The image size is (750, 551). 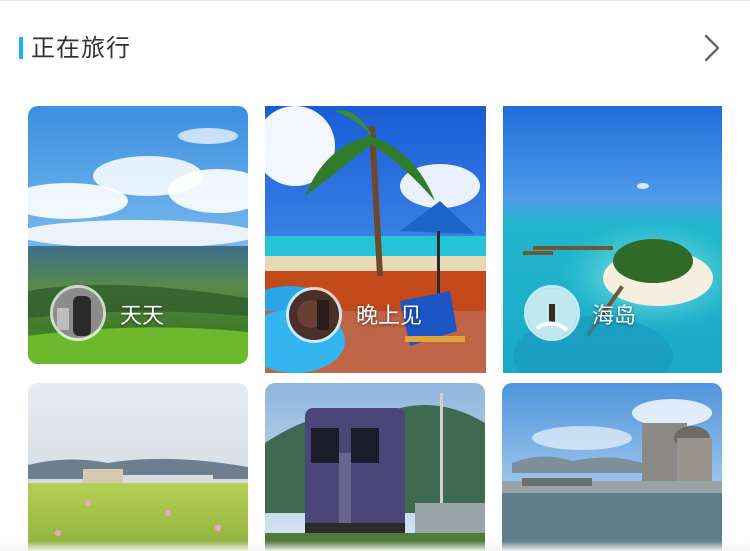 What do you see at coordinates (21, 48) in the screenshot?
I see `title-accent-bar` at bounding box center [21, 48].